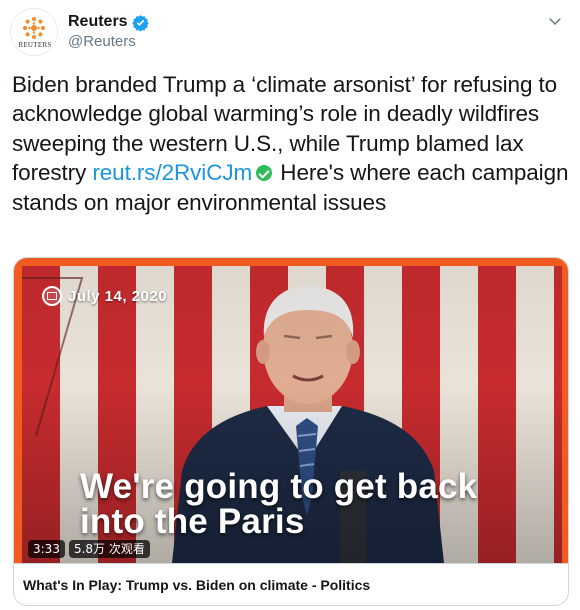 Image resolution: width=580 pixels, height=610 pixels. I want to click on calendar-icon, so click(52, 296).